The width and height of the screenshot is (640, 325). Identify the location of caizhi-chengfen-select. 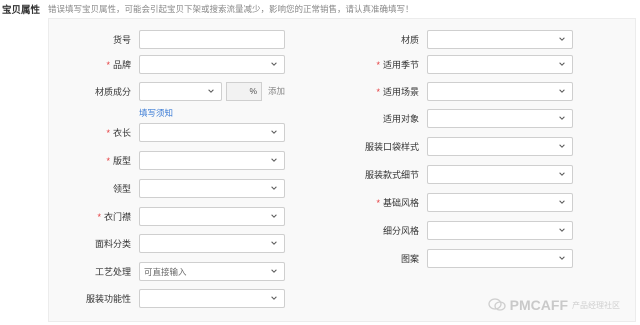
(180, 91).